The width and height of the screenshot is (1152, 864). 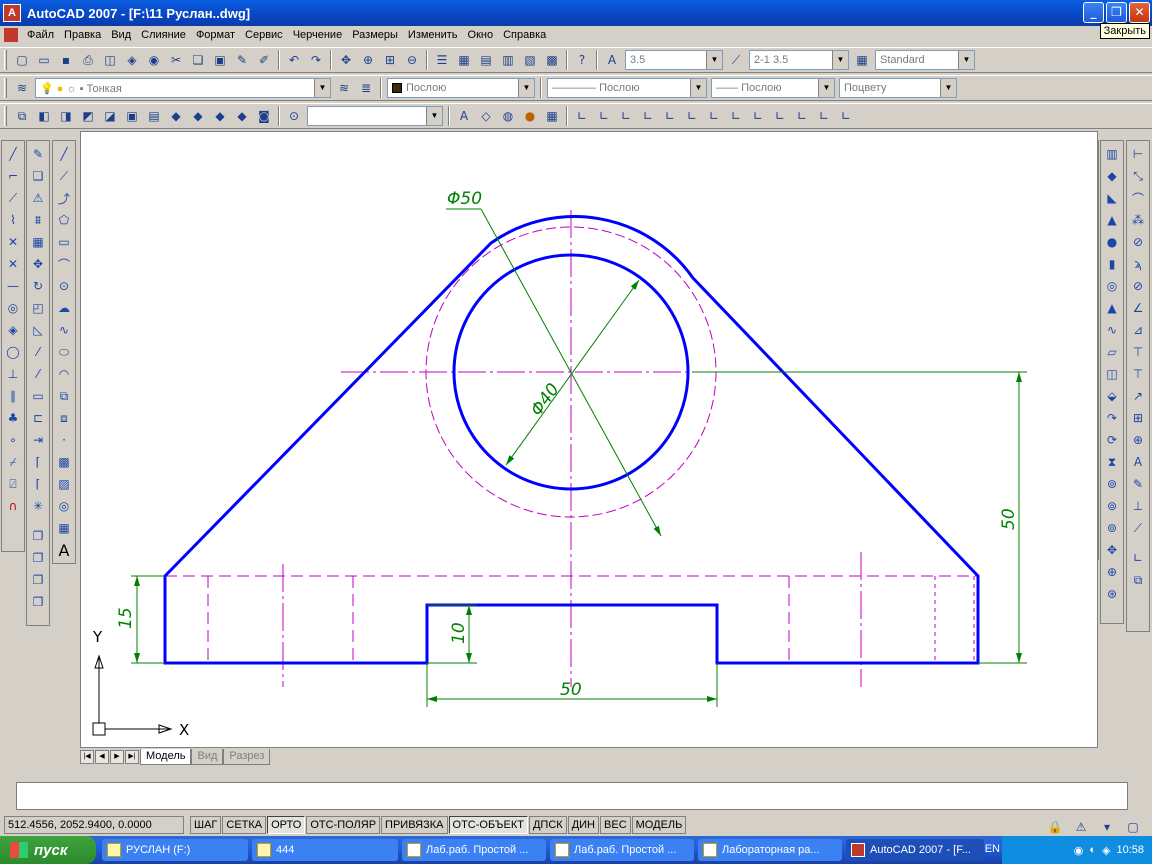 I want to click on ucs-3point-icon: ∟, so click(x=758, y=116).